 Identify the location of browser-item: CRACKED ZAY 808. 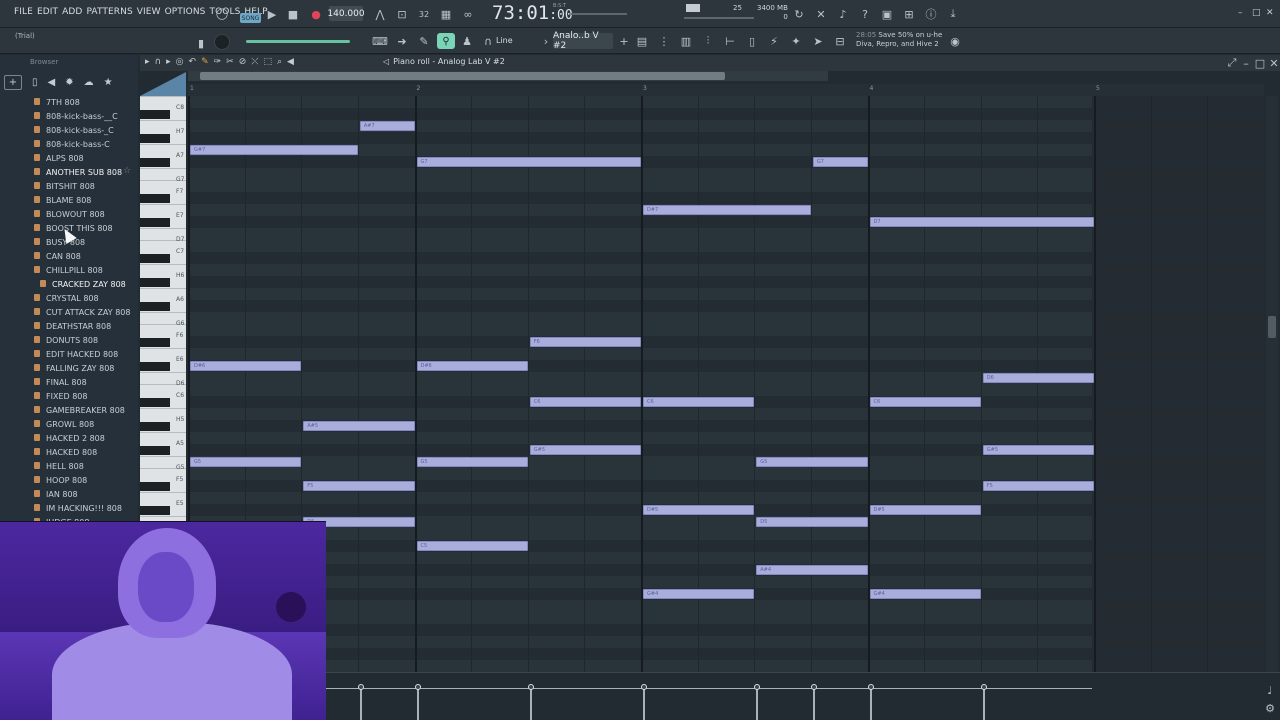
(69, 284).